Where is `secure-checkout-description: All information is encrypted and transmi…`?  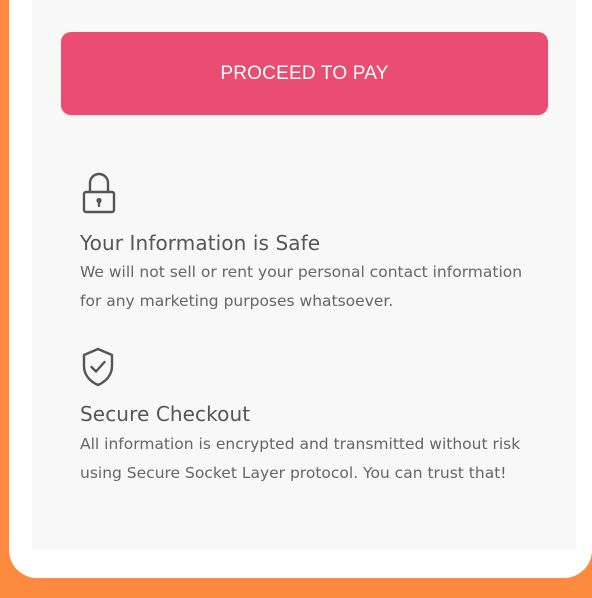 secure-checkout-description: All information is encrypted and transmi… is located at coordinates (300, 458).